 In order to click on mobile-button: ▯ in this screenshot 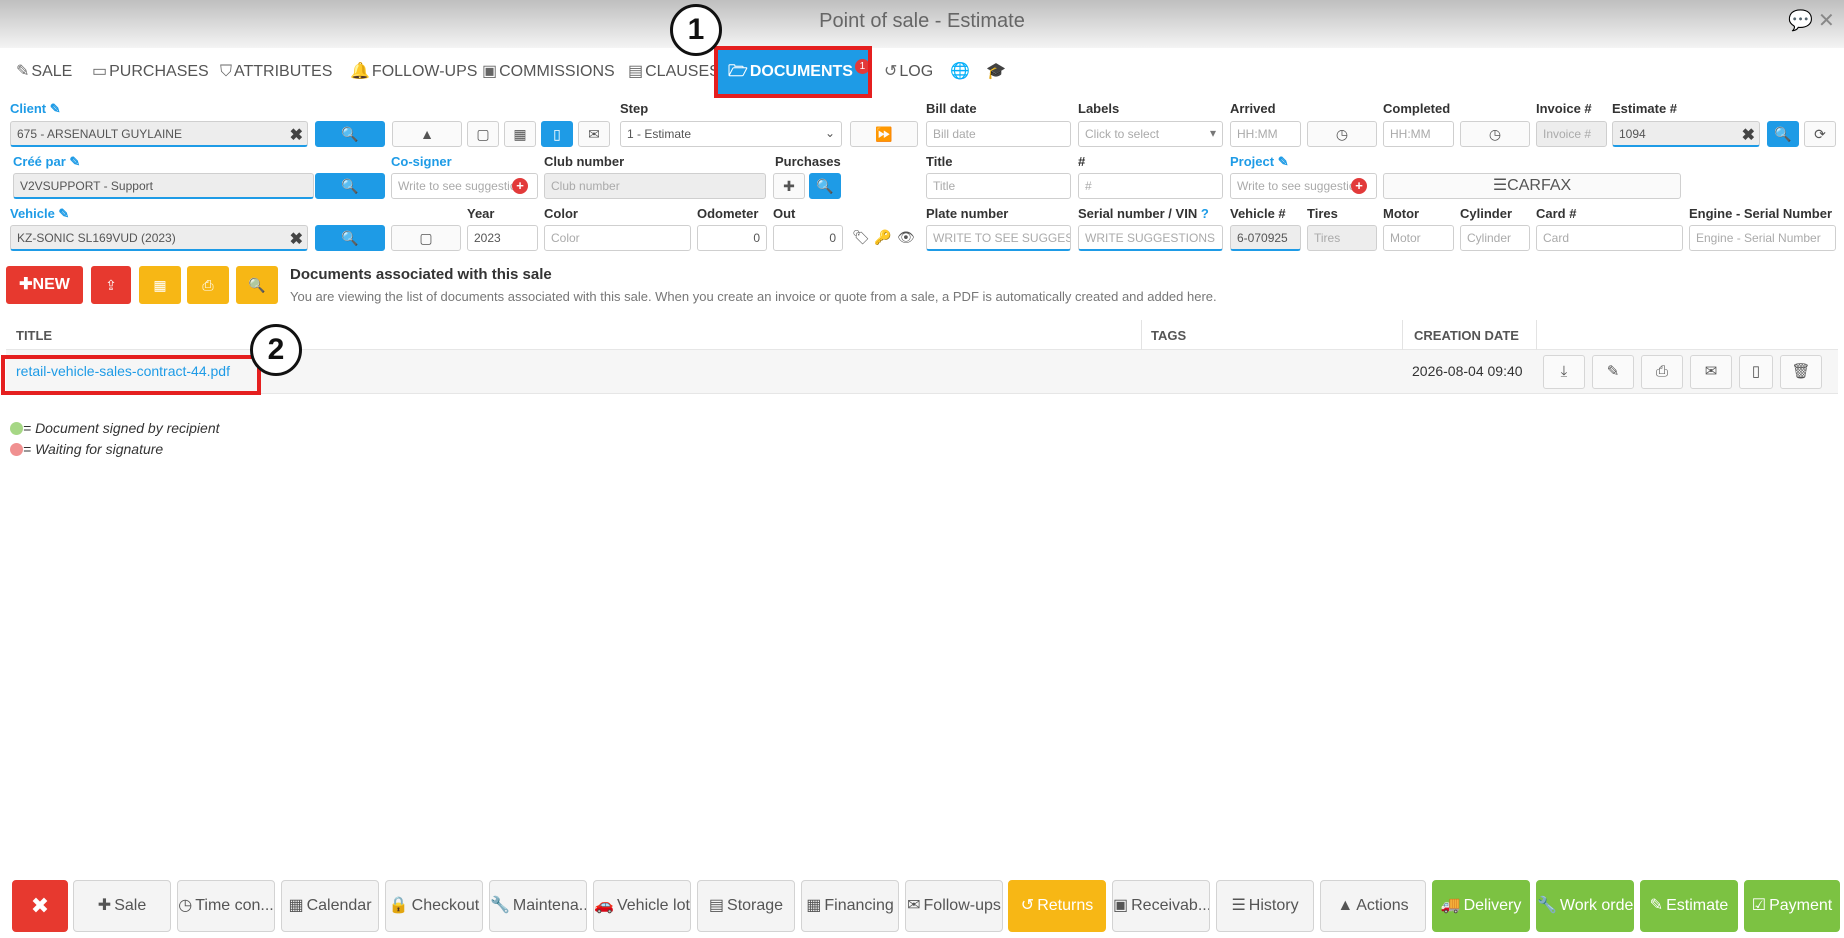, I will do `click(557, 134)`.